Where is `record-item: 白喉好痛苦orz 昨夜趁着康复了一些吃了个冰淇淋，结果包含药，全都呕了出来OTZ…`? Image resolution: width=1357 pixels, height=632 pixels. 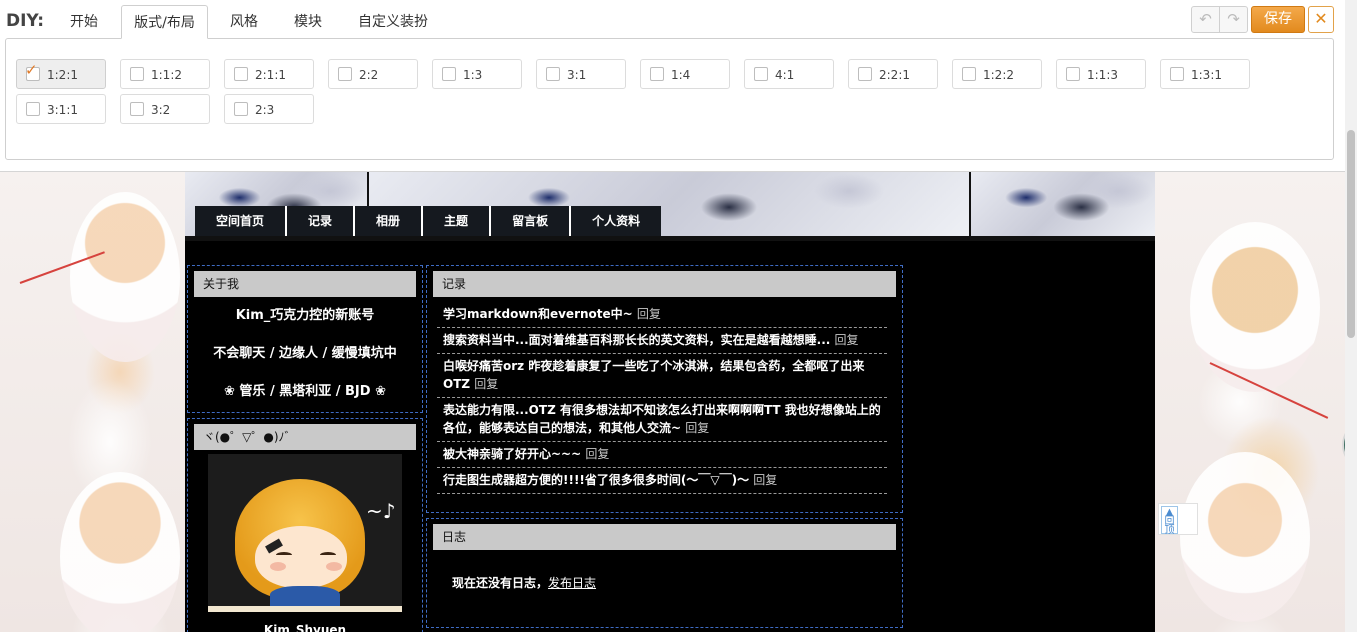 record-item: 白喉好痛苦orz 昨夜趁着康复了一些吃了个冰淇淋，结果包含药，全都呕了出来OTZ… is located at coordinates (665, 375).